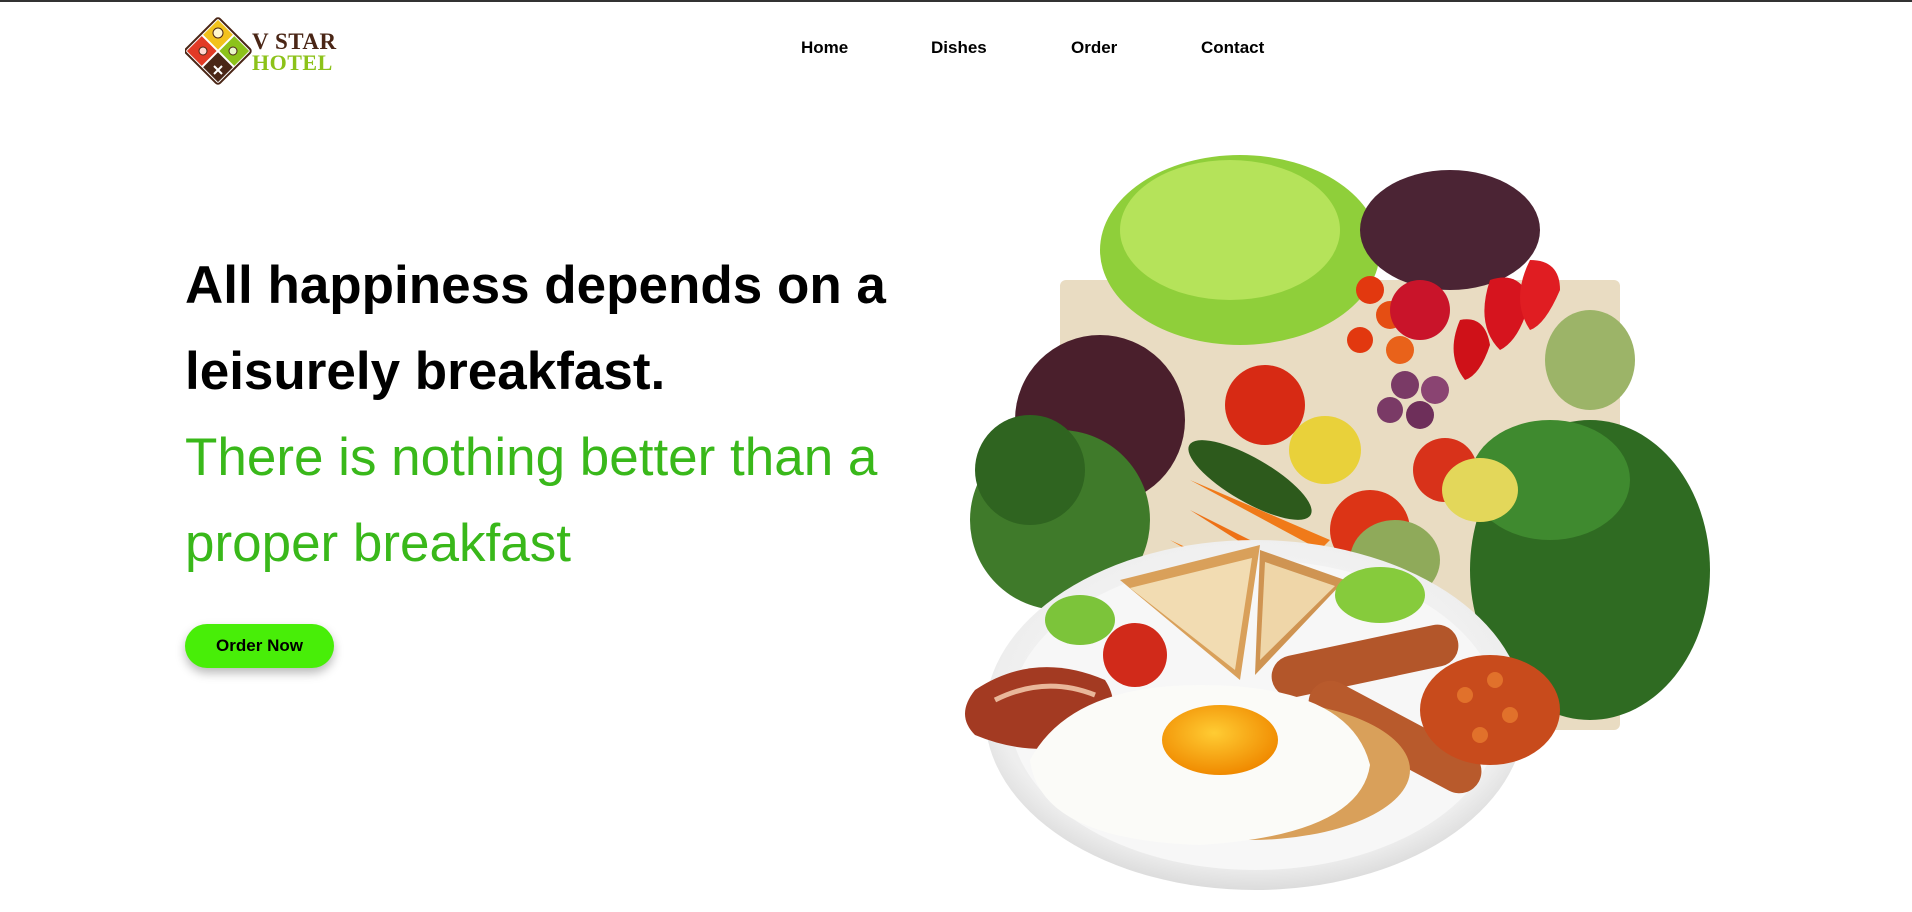 This screenshot has height=912, width=1912. What do you see at coordinates (1094, 48) in the screenshot?
I see `nav-order: Order` at bounding box center [1094, 48].